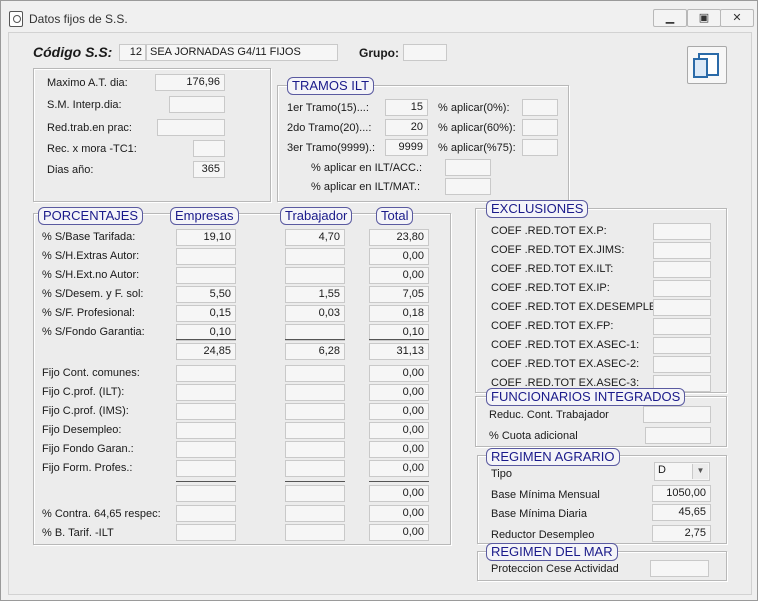 The height and width of the screenshot is (601, 758). What do you see at coordinates (540, 127) in the screenshot?
I see `aplicar2-field` at bounding box center [540, 127].